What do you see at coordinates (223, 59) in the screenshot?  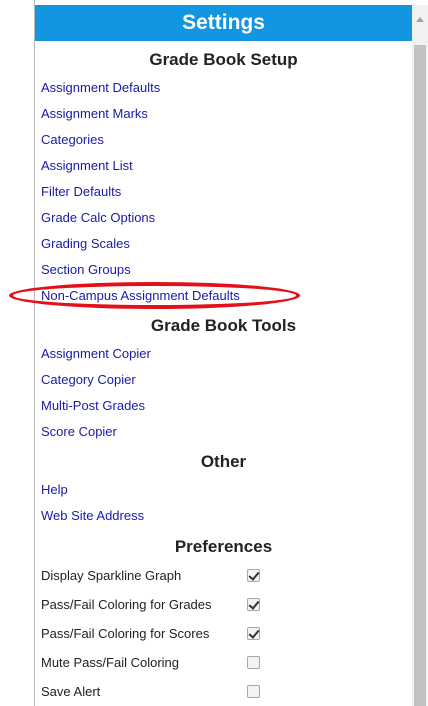 I see `section-title-grade-book-setup: Grade Book Setup` at bounding box center [223, 59].